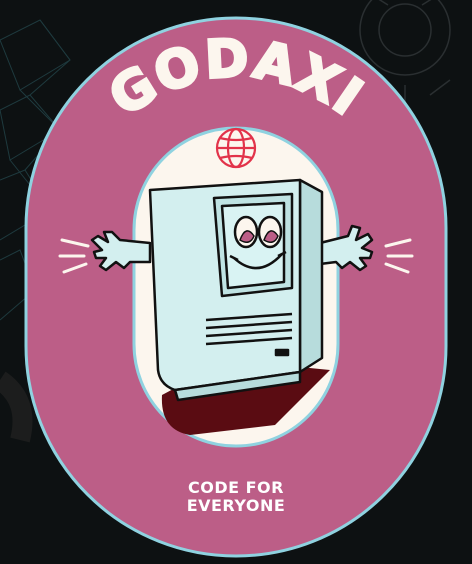 The height and width of the screenshot is (564, 472). What do you see at coordinates (236, 505) in the screenshot?
I see `slogan-line-2: EVERYONE` at bounding box center [236, 505].